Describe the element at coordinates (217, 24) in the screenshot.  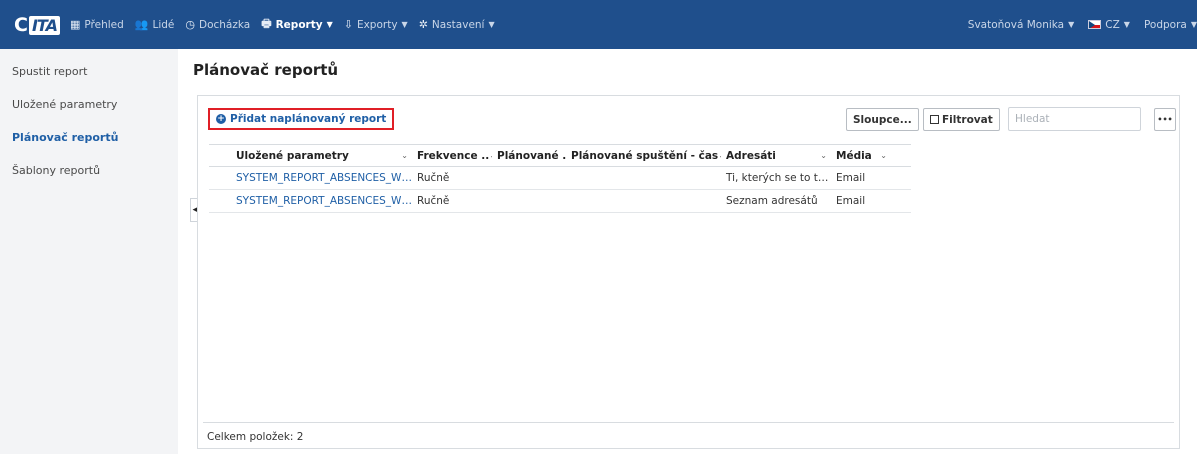
I see `nav-dochazka: ◷ Docházka` at that location.